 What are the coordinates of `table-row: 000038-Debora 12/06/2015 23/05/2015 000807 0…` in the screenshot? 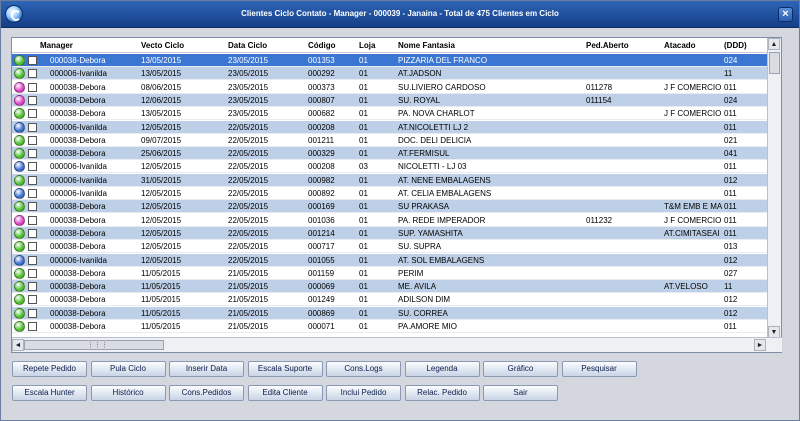 It's located at (390, 100).